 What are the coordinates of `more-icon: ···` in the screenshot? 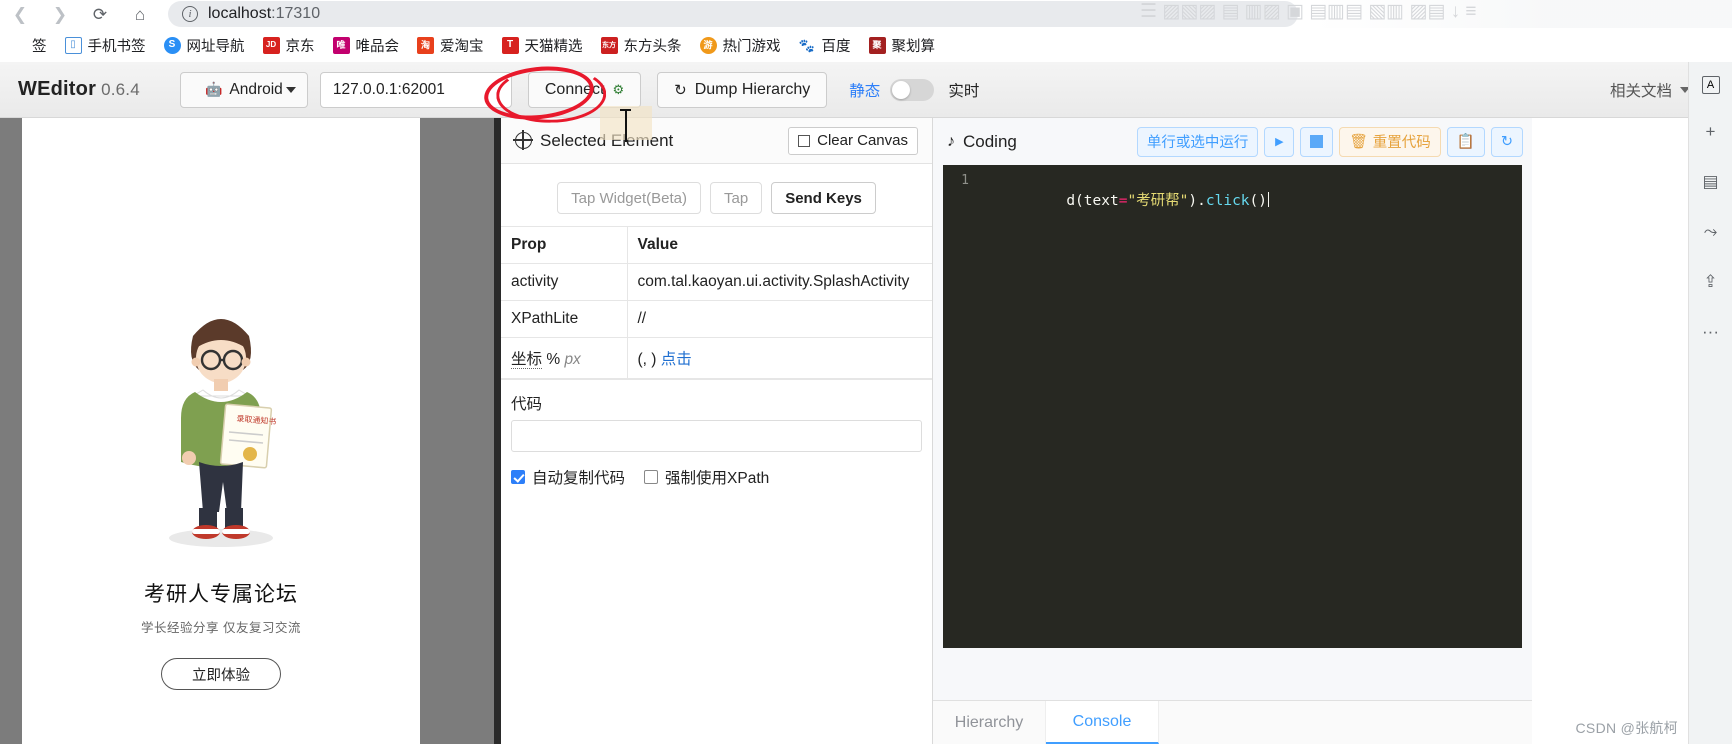 It's located at (1711, 332).